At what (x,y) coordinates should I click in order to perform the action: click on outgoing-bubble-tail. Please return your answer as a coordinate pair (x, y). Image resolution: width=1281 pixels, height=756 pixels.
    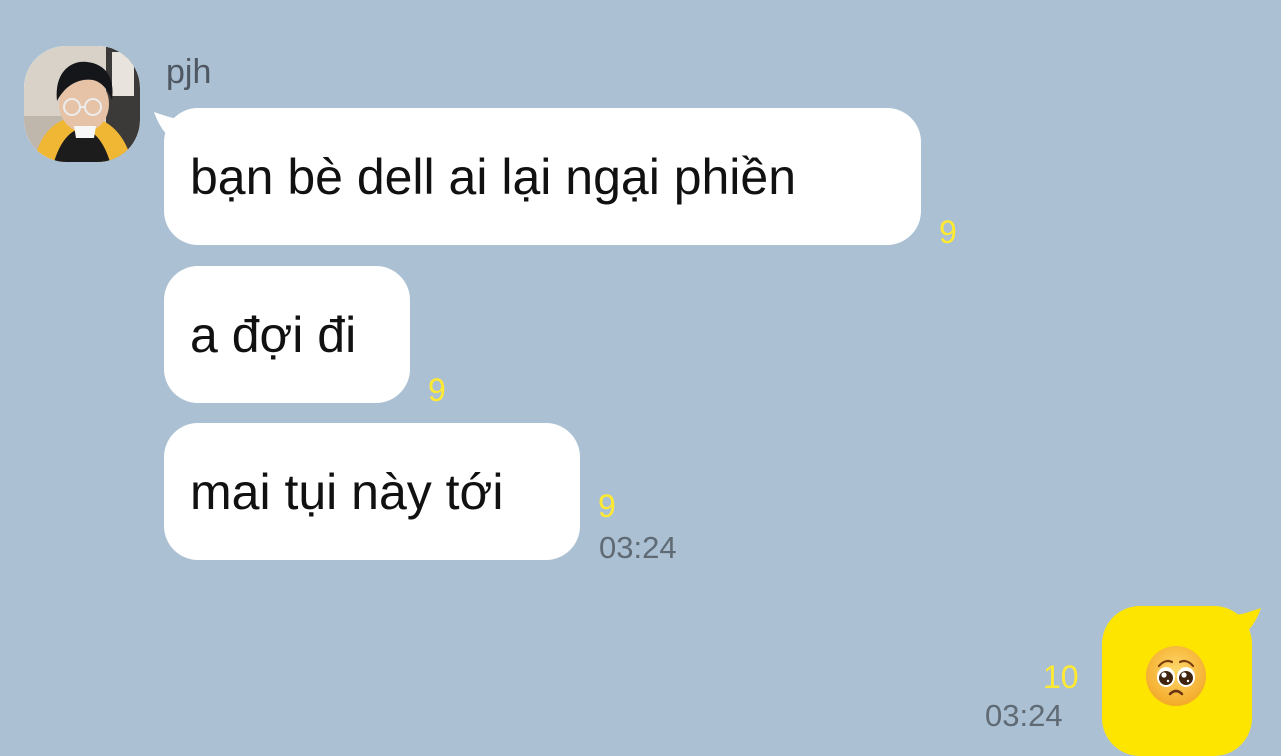
    Looking at the image, I should click on (1246, 624).